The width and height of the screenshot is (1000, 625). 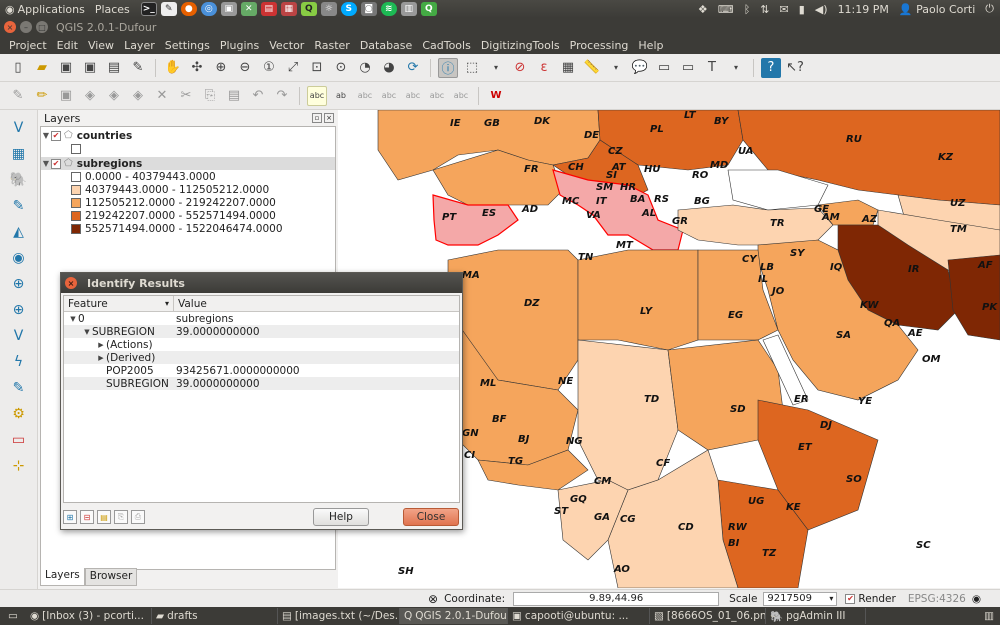 What do you see at coordinates (989, 9) in the screenshot?
I see `power-icon: ⏻` at bounding box center [989, 9].